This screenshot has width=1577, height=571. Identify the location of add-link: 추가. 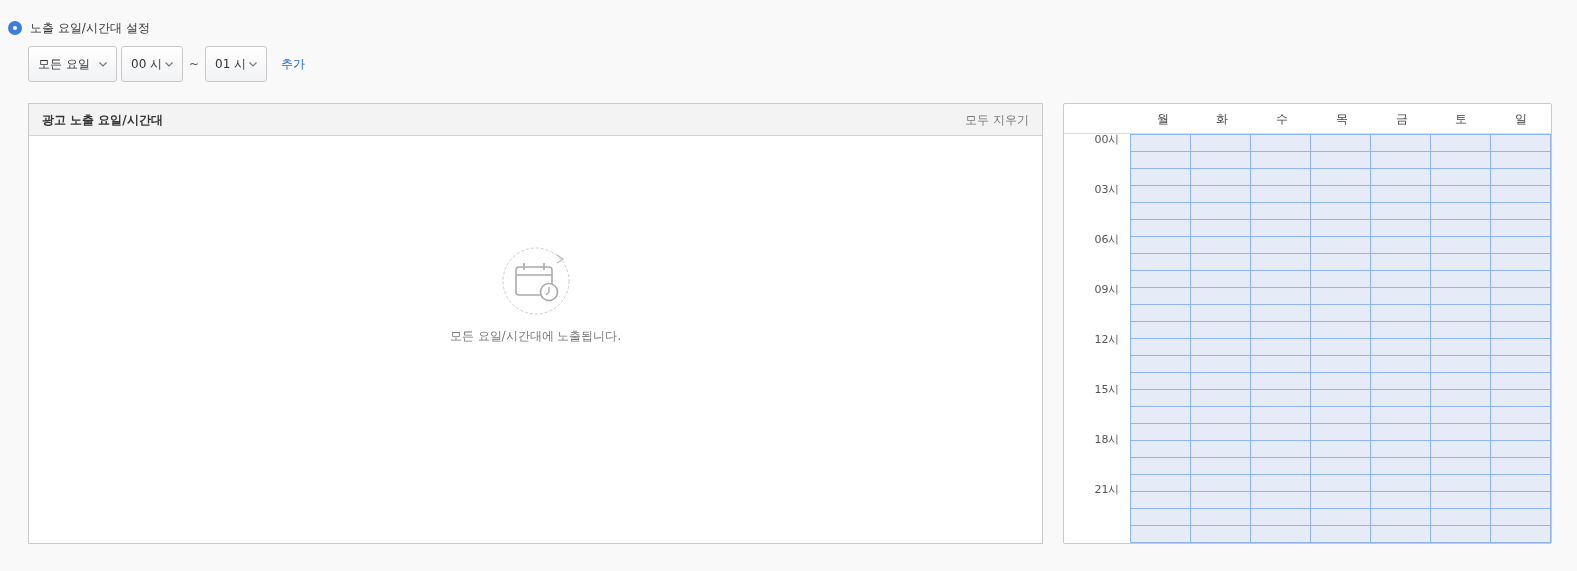
(293, 64).